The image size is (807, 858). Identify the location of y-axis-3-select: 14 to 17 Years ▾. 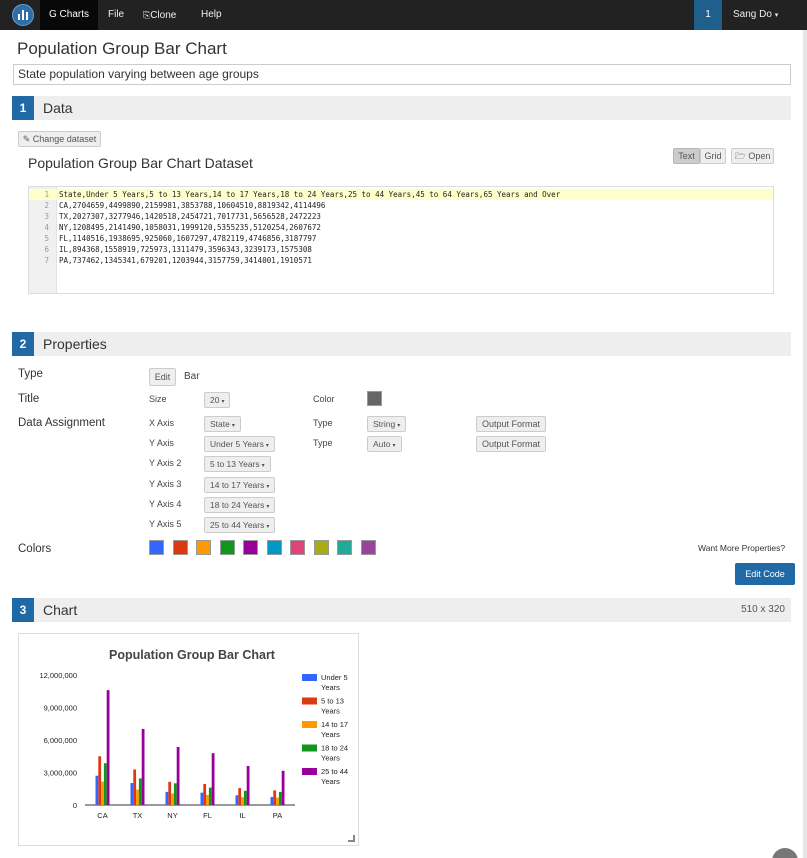
(240, 485).